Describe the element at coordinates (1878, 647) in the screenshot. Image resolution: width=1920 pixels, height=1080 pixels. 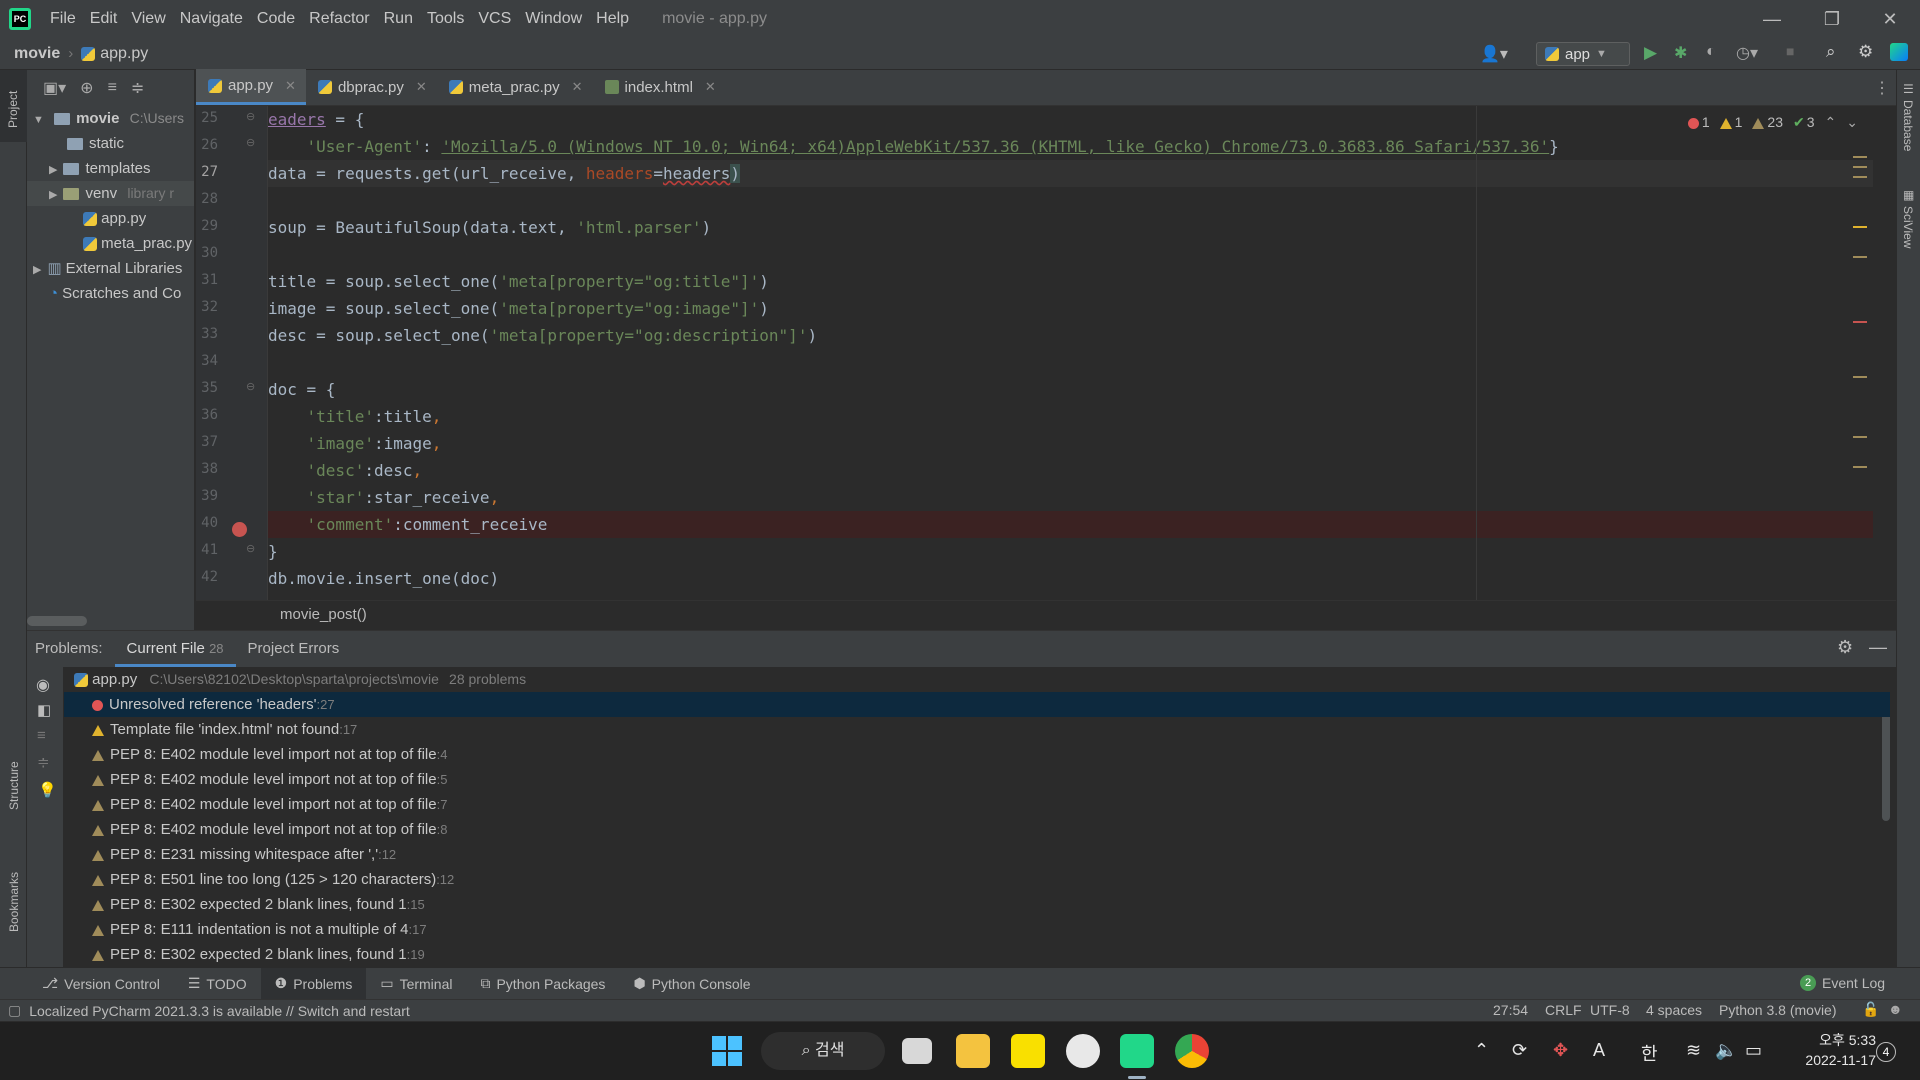
I see `minimize-panel-icon: —` at that location.